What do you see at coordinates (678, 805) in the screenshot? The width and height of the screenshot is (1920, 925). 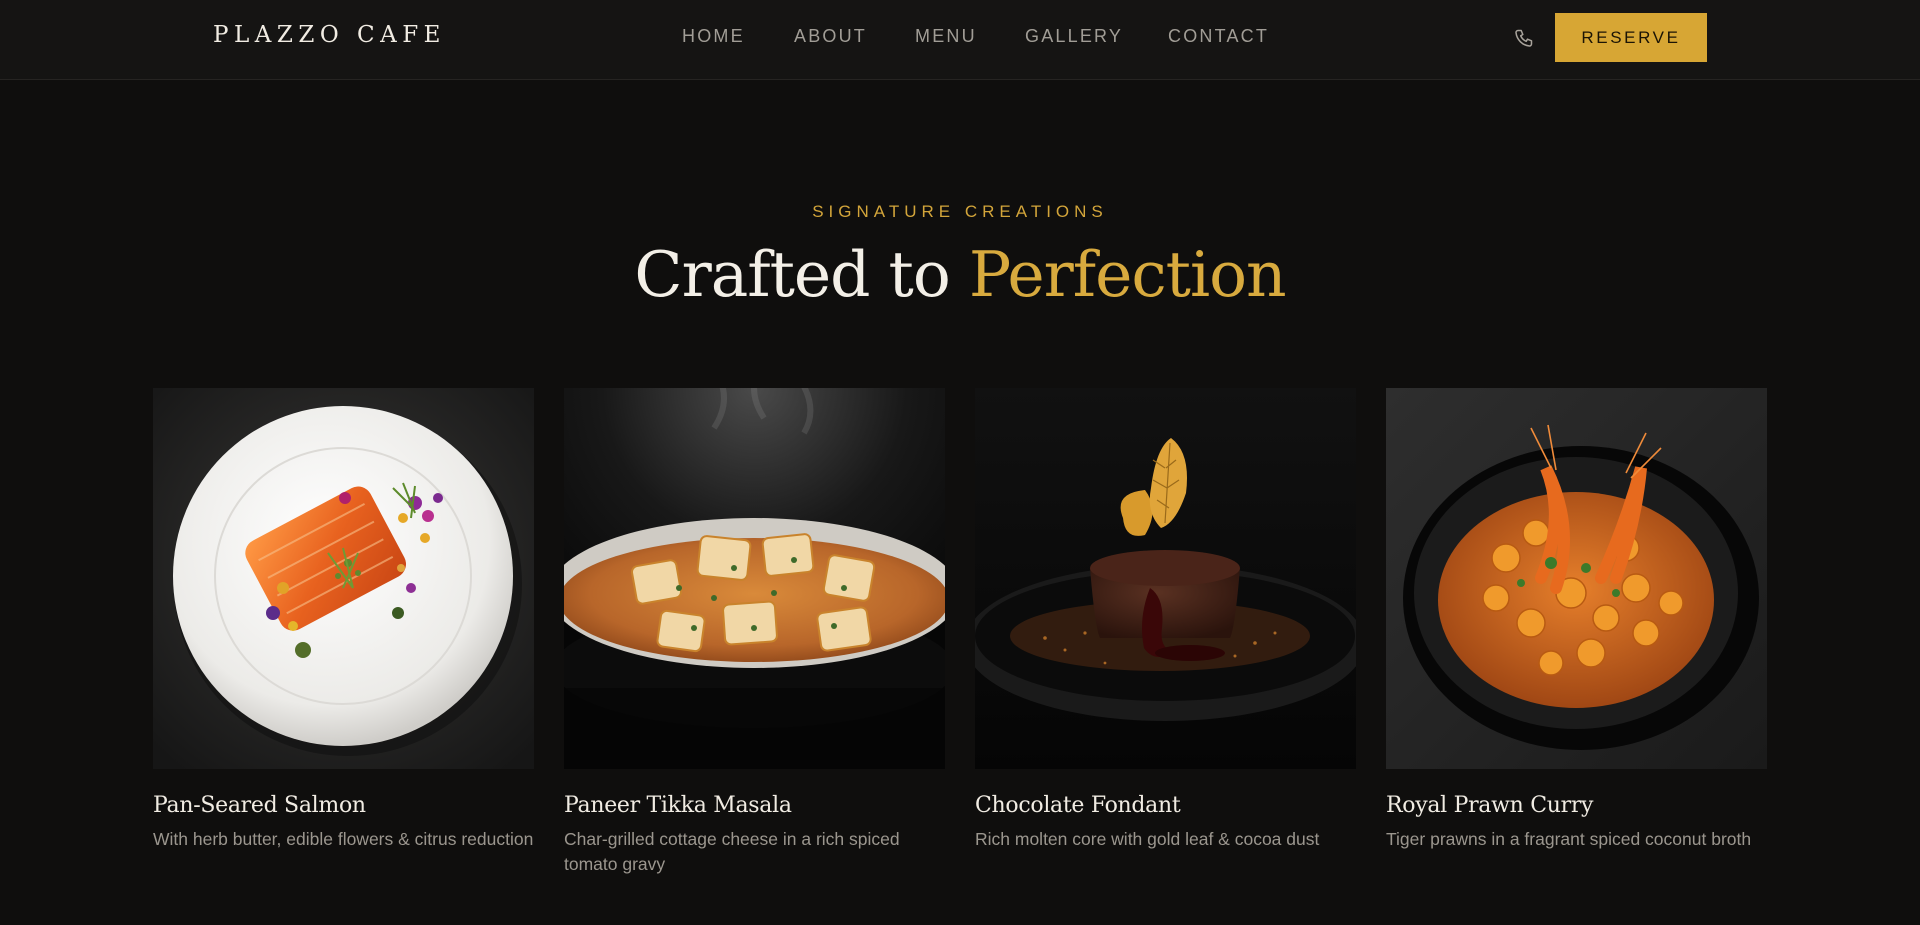 I see `dish-name: Paneer Tikka Masala` at bounding box center [678, 805].